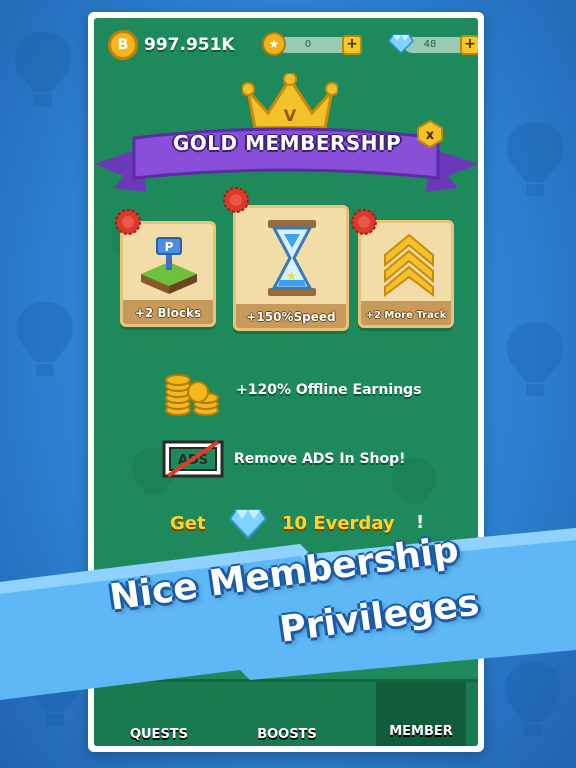  What do you see at coordinates (123, 45) in the screenshot?
I see `coin-icon: B` at bounding box center [123, 45].